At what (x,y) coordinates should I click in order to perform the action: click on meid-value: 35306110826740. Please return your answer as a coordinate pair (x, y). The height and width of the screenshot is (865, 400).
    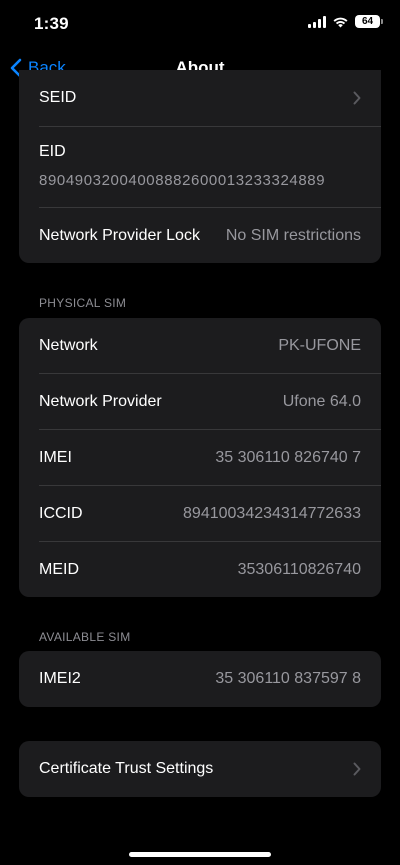
    Looking at the image, I should click on (299, 569).